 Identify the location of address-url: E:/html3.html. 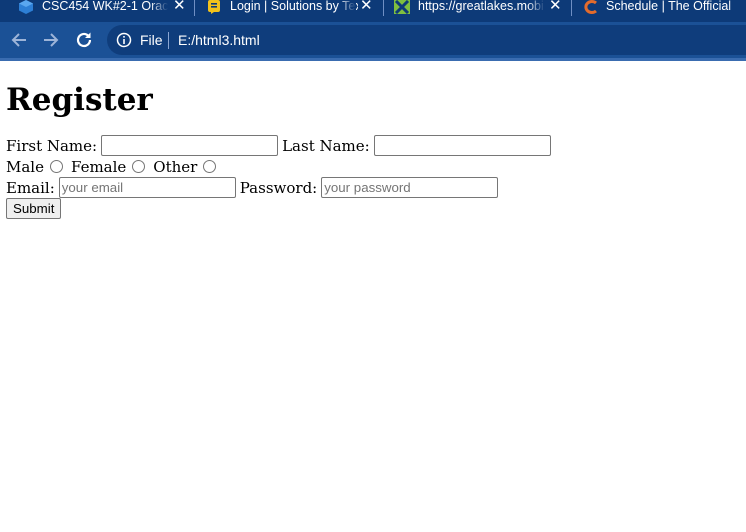
(219, 40).